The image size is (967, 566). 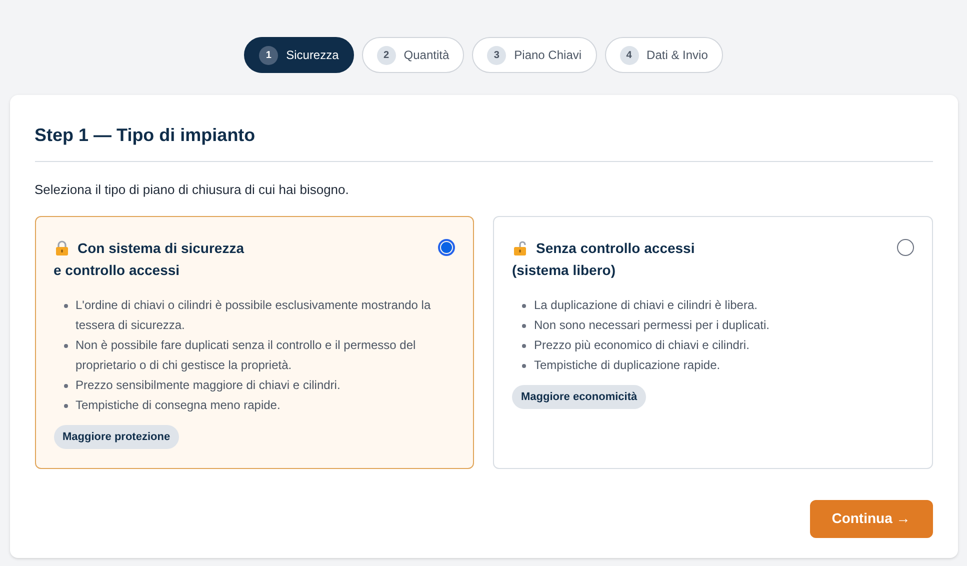 I want to click on intro-text: Seleziona il tipo di piano di chiusura di cui hai bisogno., so click(x=192, y=190).